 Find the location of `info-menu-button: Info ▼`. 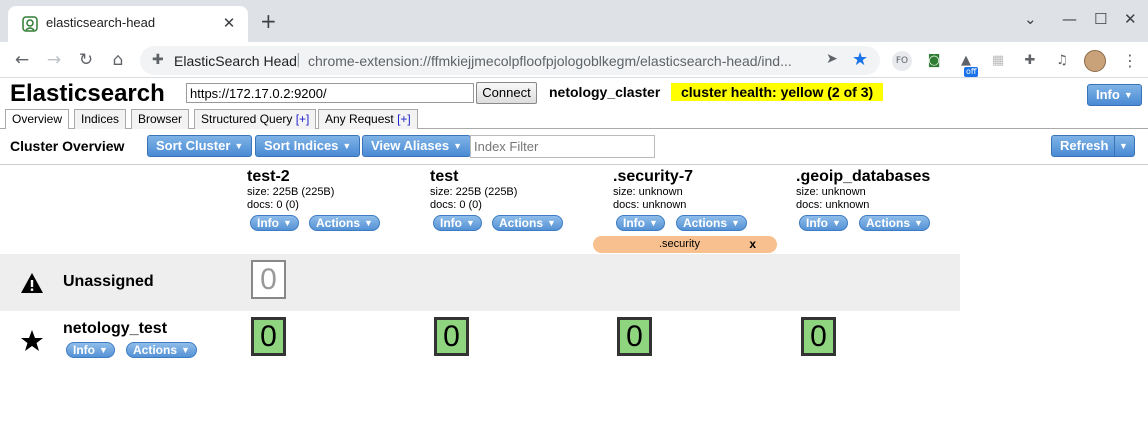

info-menu-button: Info ▼ is located at coordinates (1114, 95).